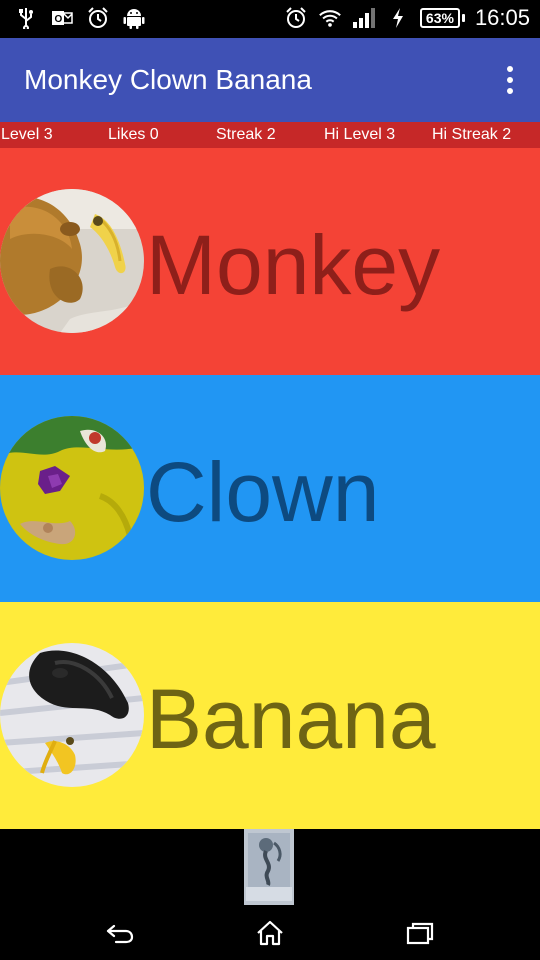 The height and width of the screenshot is (960, 540). I want to click on battery-level: 63%, so click(439, 18).